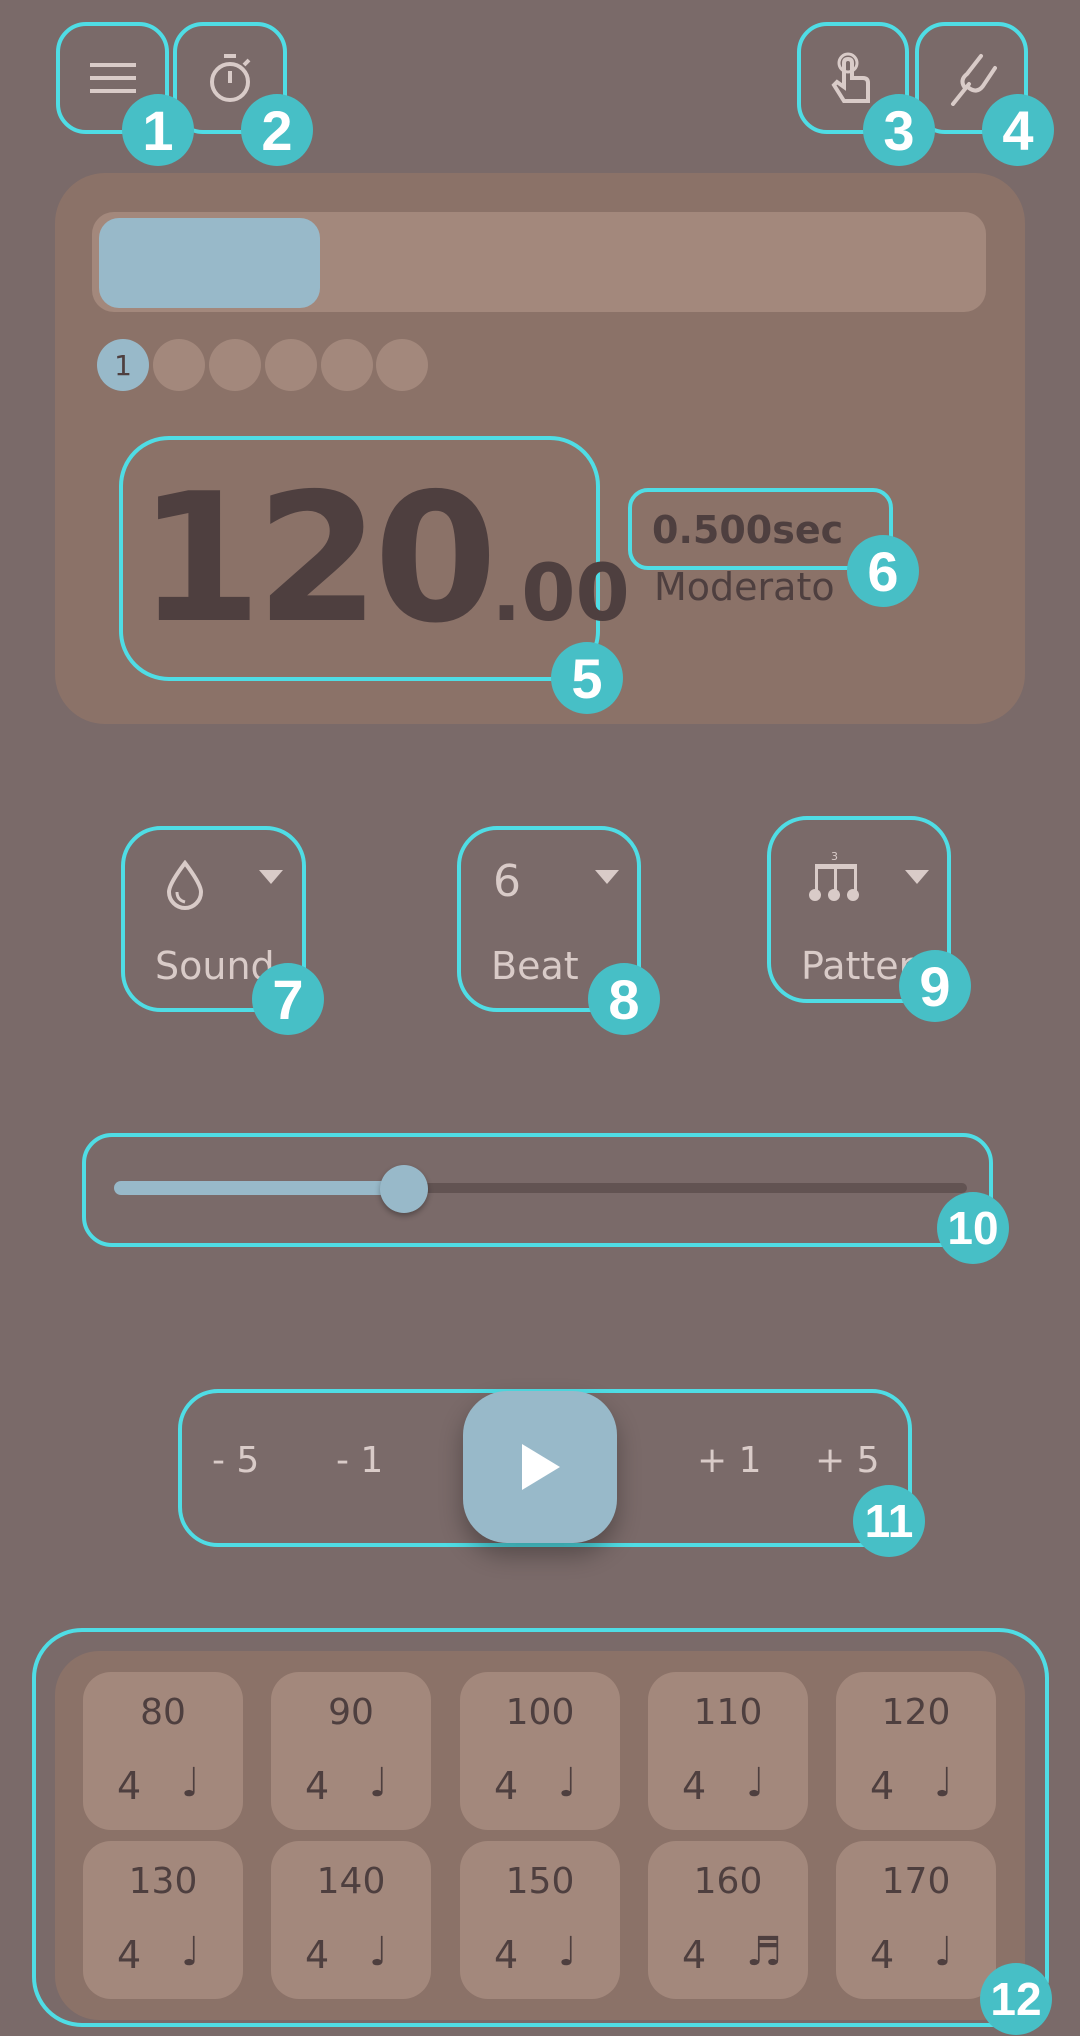 This screenshot has width=1080, height=2036. What do you see at coordinates (185, 885) in the screenshot?
I see `droplet-icon` at bounding box center [185, 885].